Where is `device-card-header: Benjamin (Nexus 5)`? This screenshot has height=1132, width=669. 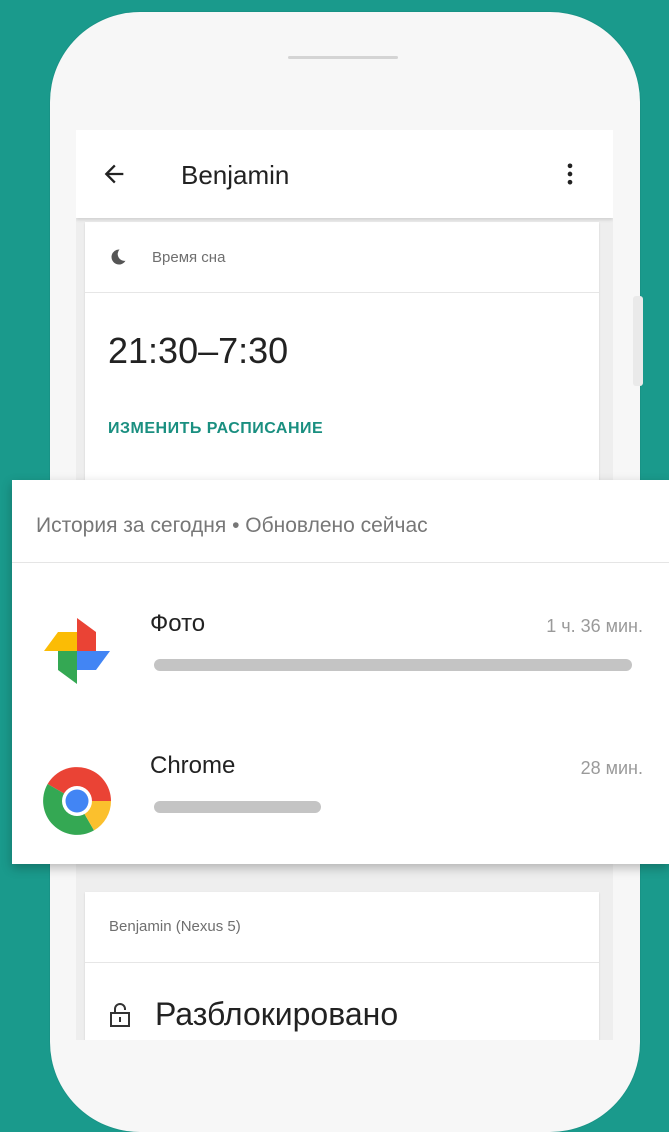
device-card-header: Benjamin (Nexus 5) is located at coordinates (342, 927).